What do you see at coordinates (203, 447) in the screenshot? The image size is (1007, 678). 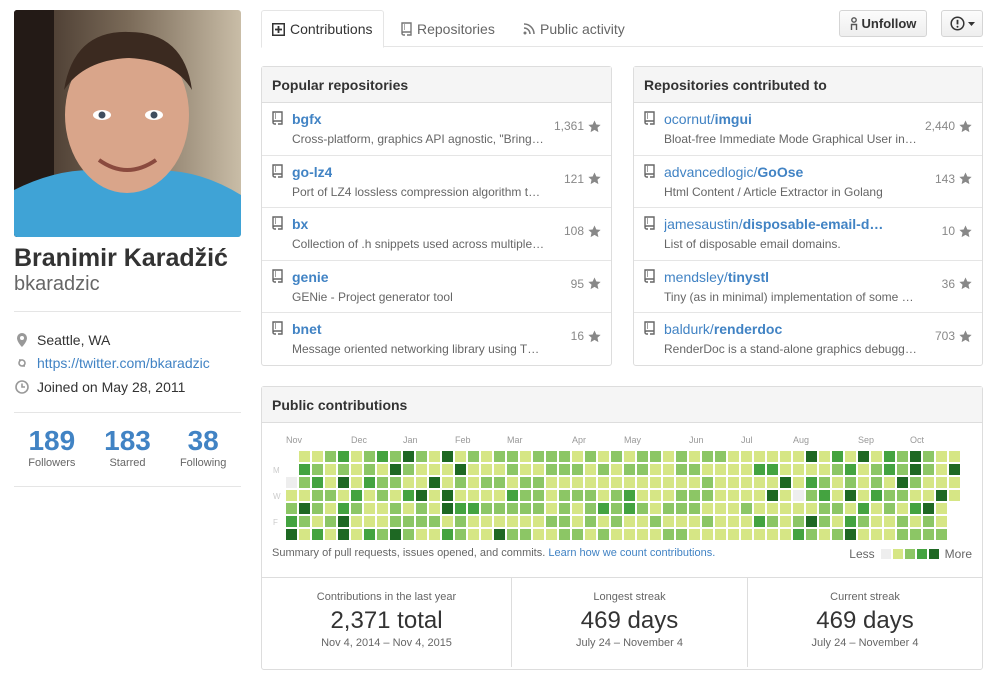 I see `following-stat: 38 Following` at bounding box center [203, 447].